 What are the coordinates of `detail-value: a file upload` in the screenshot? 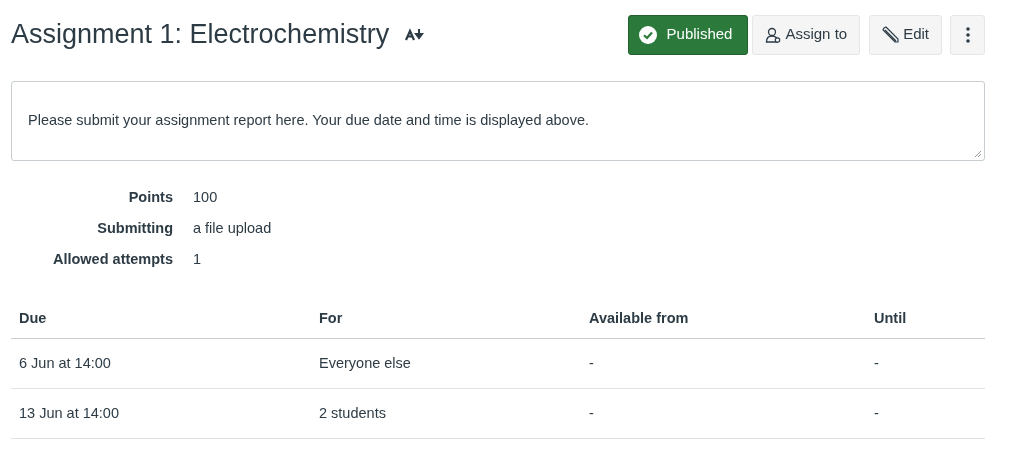 It's located at (233, 228).